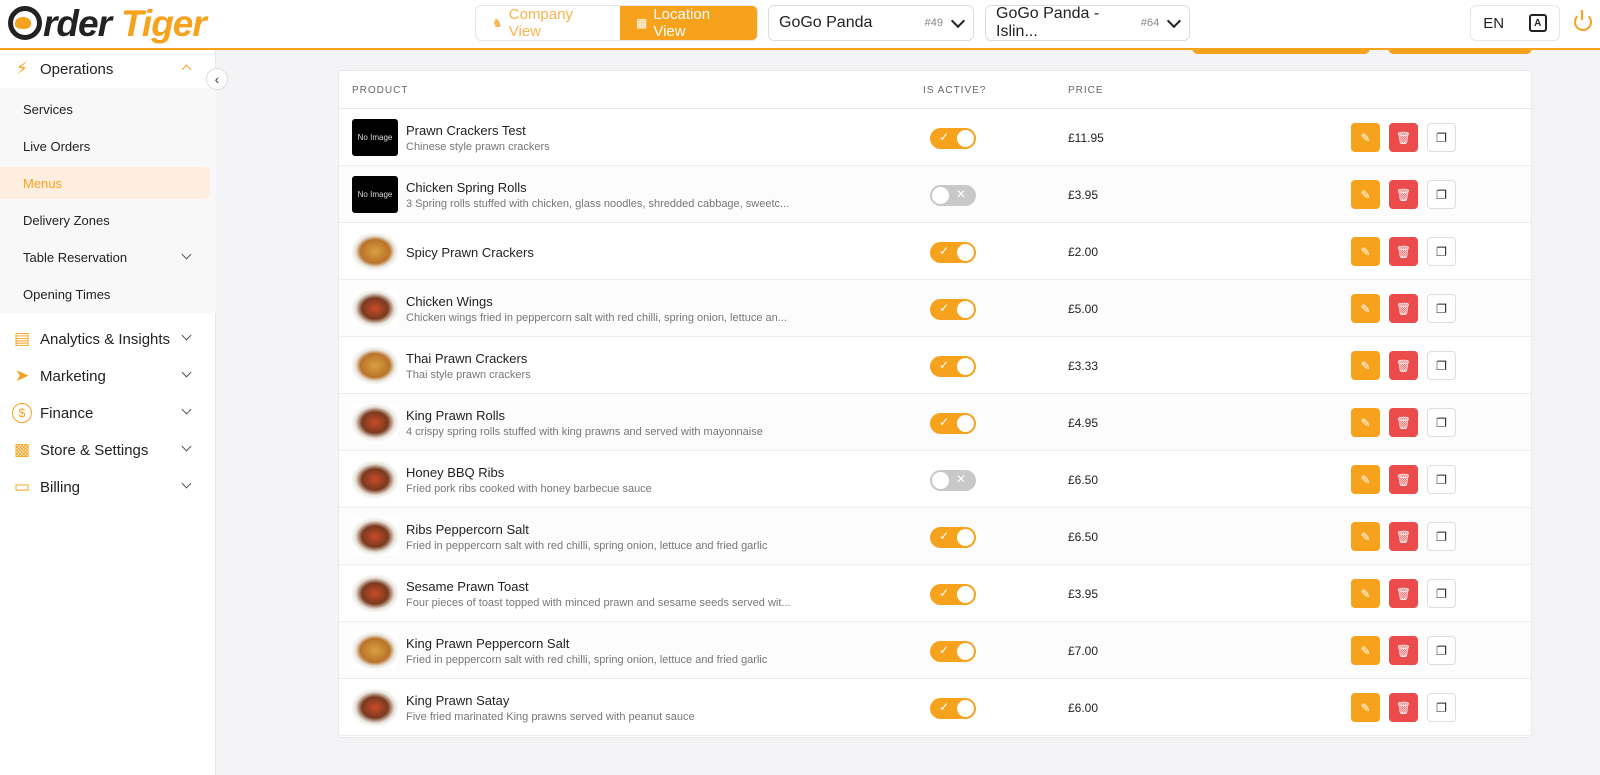 Image resolution: width=1600 pixels, height=775 pixels. I want to click on company-select: GoGo Panda #49, so click(871, 23).